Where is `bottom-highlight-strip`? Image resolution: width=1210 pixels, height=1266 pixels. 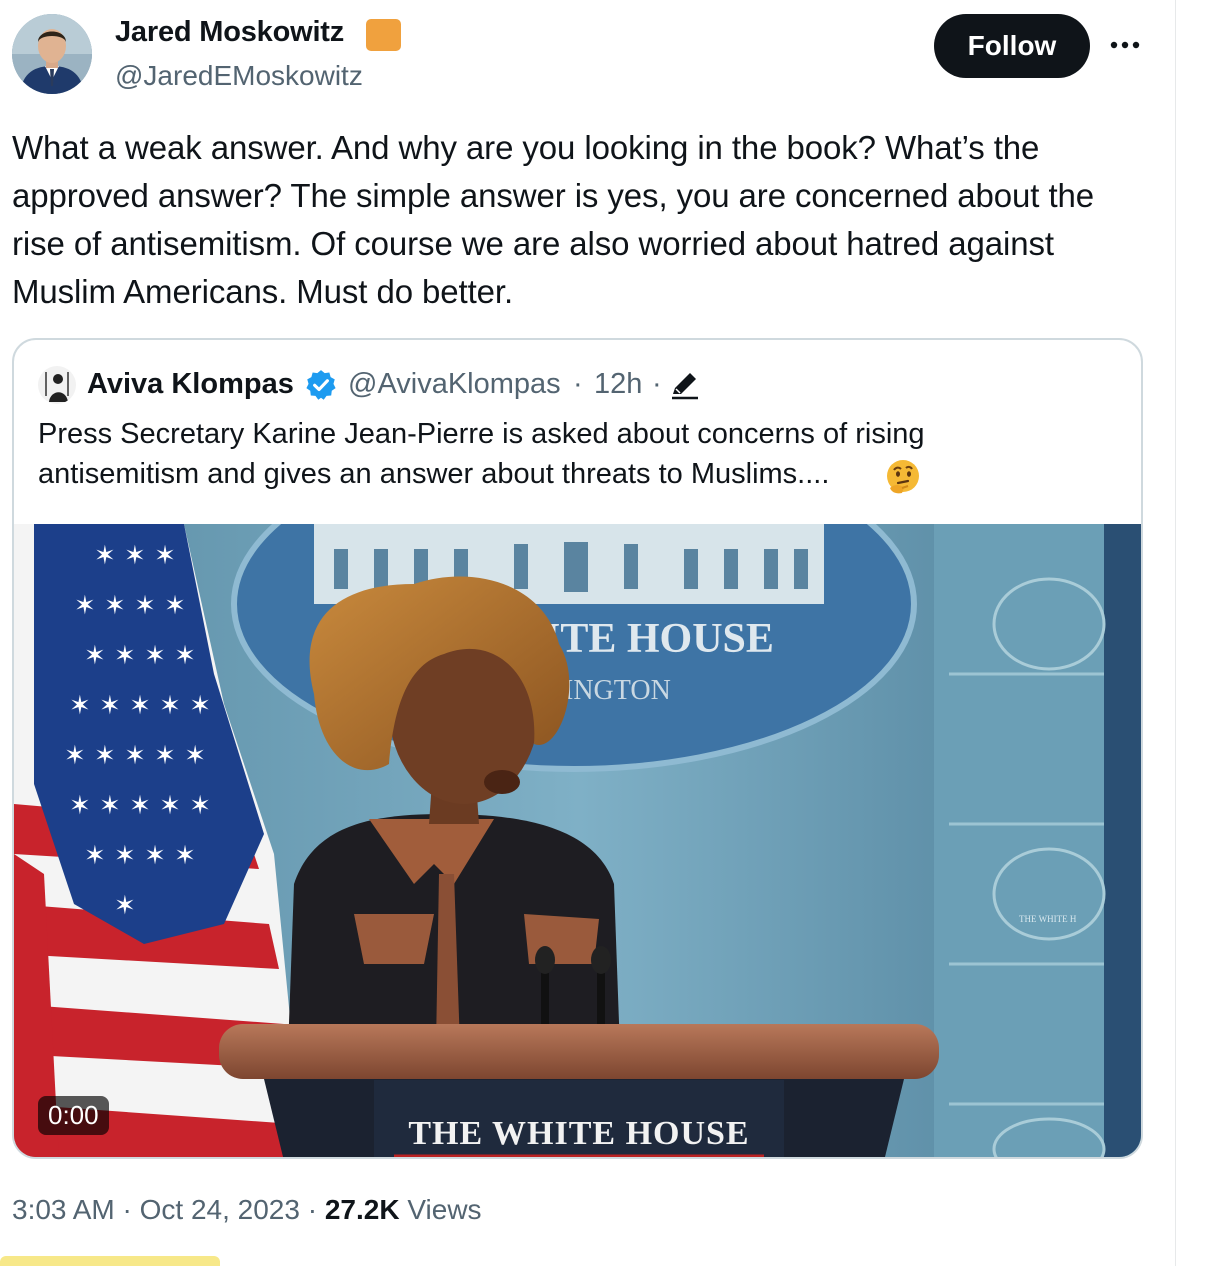 bottom-highlight-strip is located at coordinates (110, 1261).